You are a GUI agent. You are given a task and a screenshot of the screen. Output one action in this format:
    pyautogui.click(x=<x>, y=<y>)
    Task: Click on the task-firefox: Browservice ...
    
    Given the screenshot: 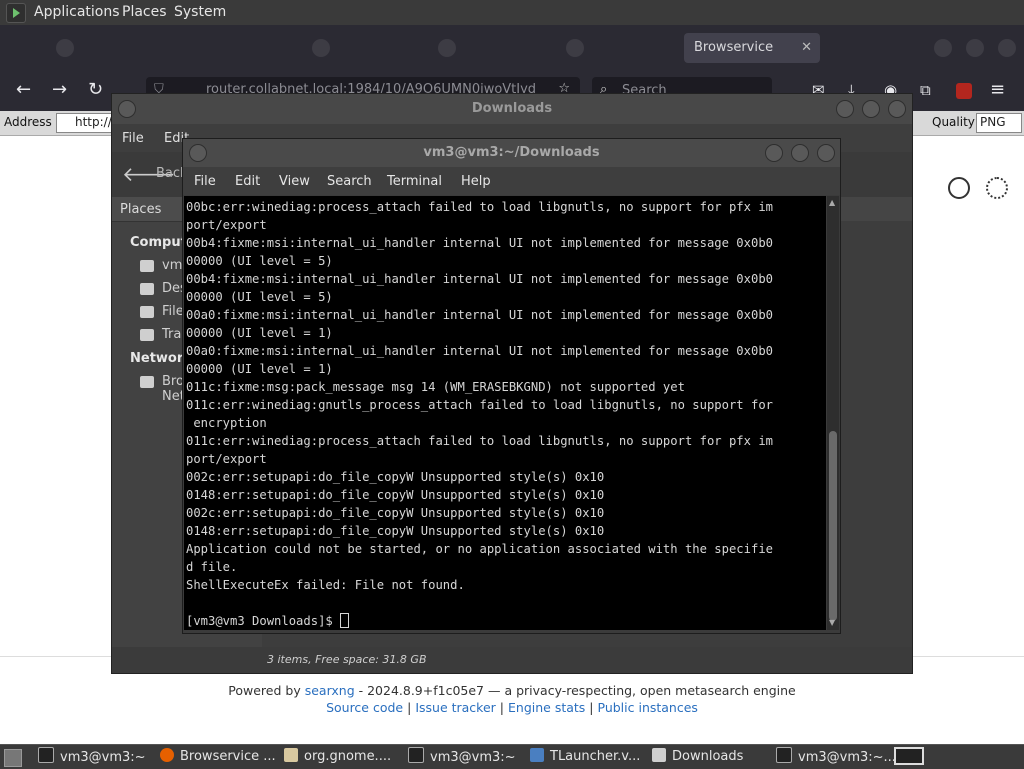 What is the action you would take?
    pyautogui.click(x=218, y=757)
    